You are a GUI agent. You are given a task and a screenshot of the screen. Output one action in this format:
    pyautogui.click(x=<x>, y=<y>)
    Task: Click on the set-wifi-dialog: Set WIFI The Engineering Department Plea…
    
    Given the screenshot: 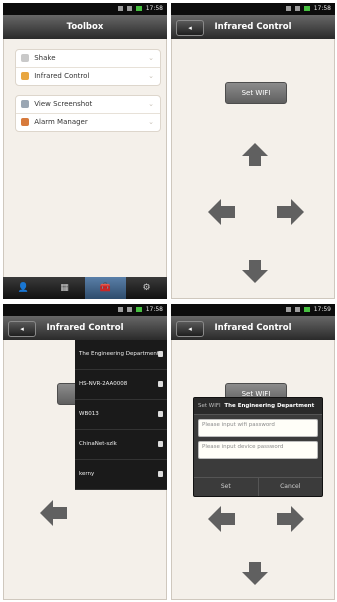 What is the action you would take?
    pyautogui.click(x=258, y=447)
    